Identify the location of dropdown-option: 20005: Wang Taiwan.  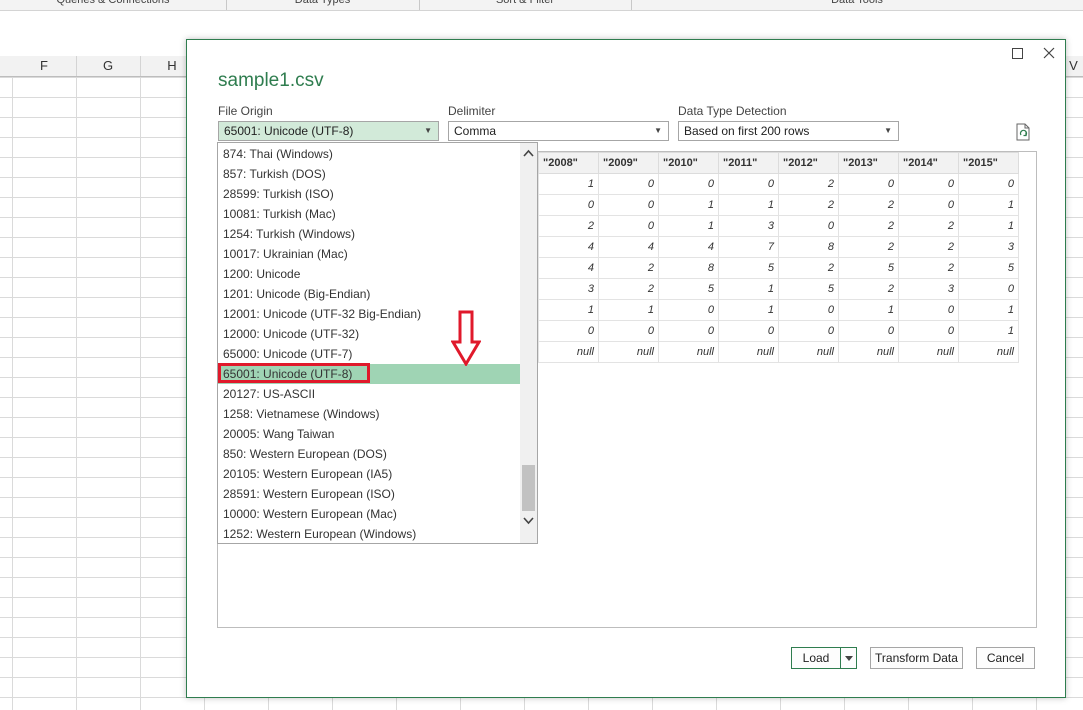
(369, 434).